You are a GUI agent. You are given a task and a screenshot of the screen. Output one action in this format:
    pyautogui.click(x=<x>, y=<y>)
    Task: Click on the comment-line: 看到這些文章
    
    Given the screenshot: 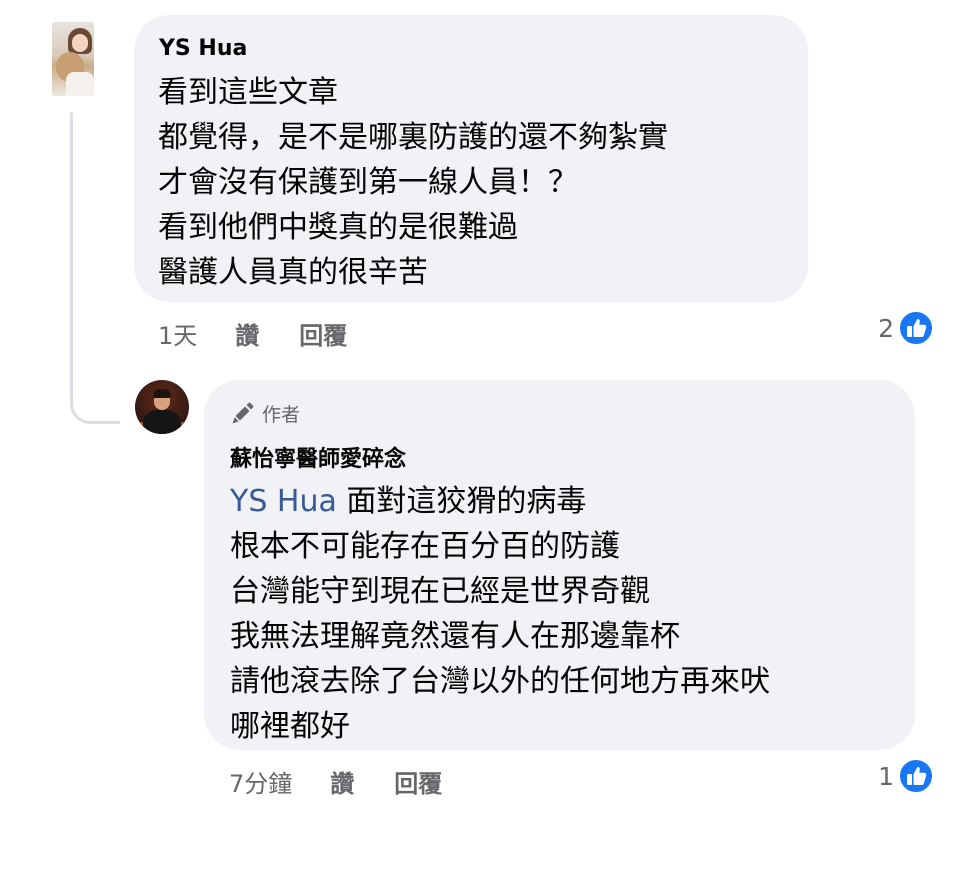 What is the action you would take?
    pyautogui.click(x=248, y=92)
    